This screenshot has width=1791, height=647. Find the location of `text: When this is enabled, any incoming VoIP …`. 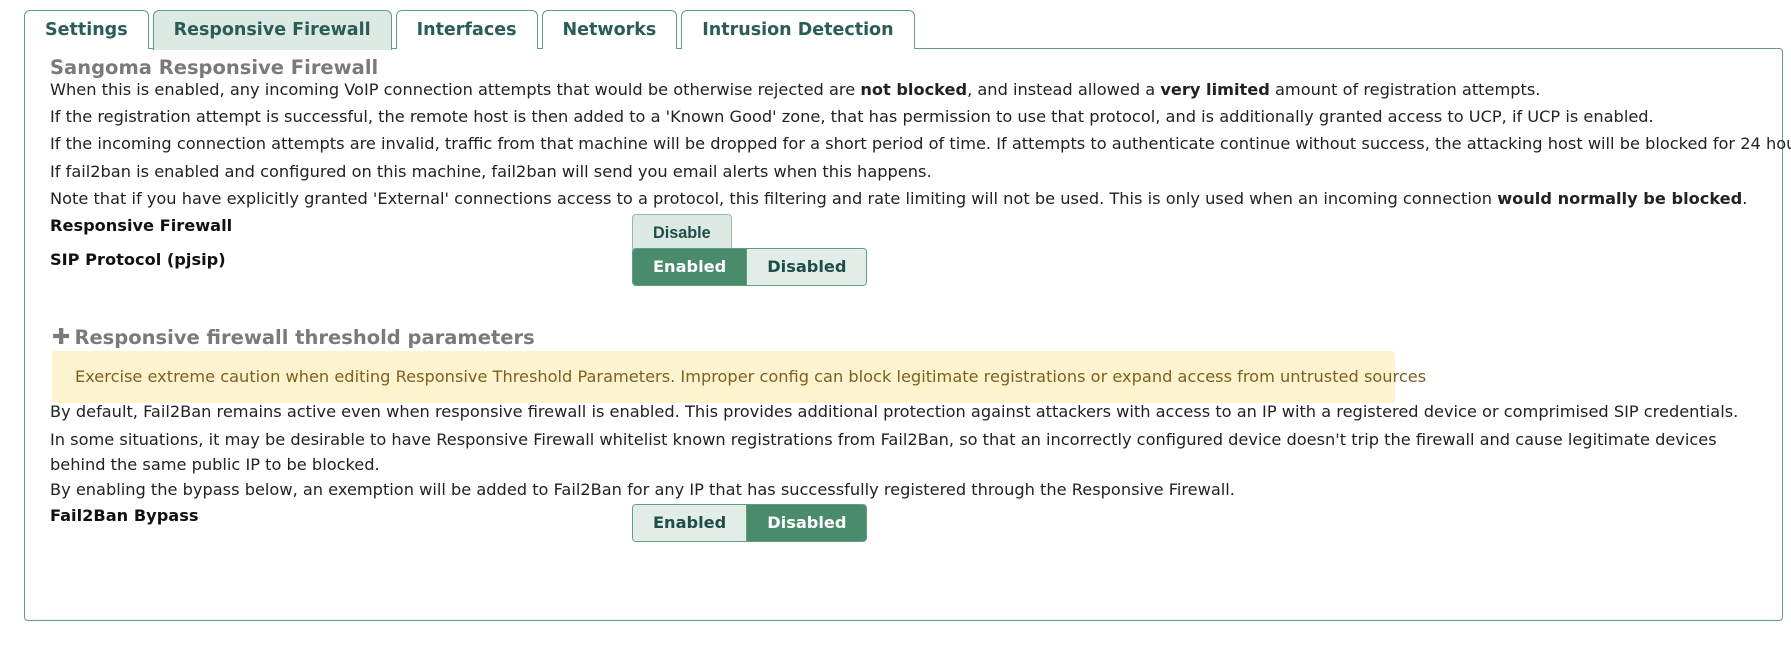

text: When this is enabled, any incoming VoIP … is located at coordinates (455, 89).